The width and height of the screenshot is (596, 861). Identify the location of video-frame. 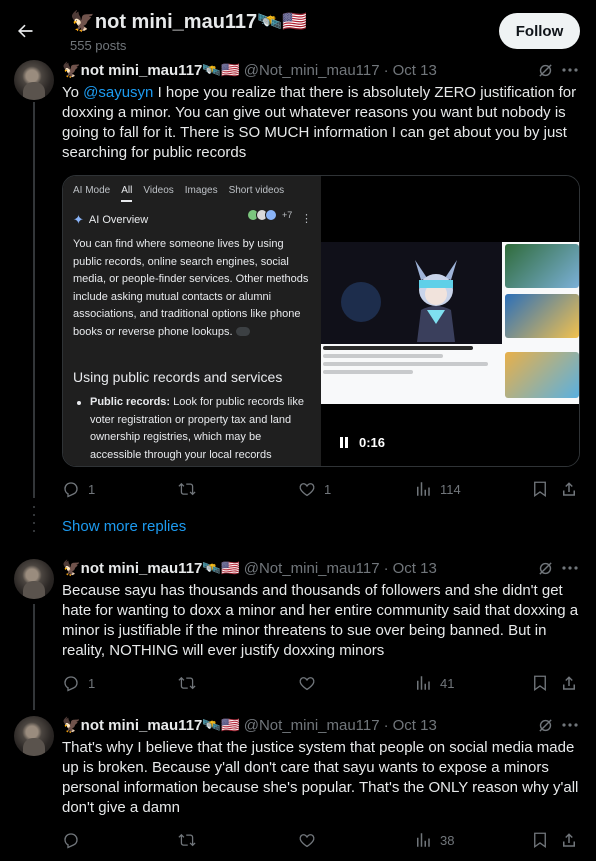
(450, 323).